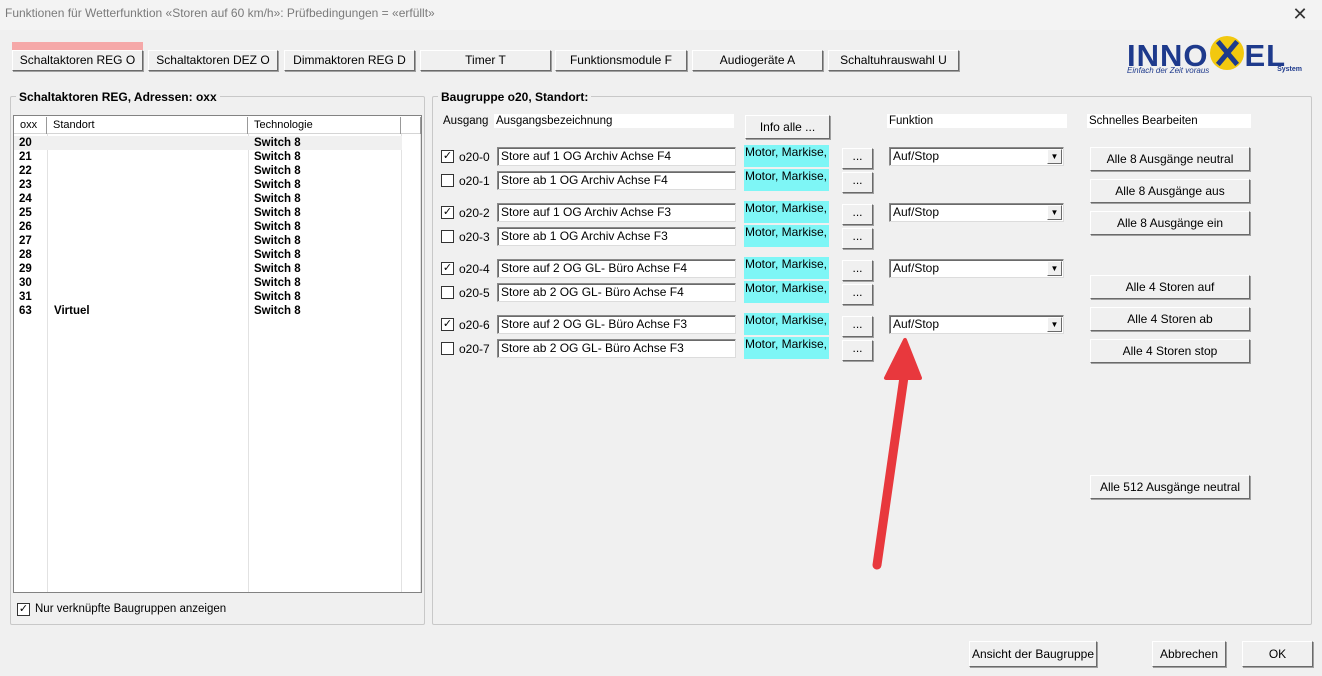  What do you see at coordinates (485, 60) in the screenshot?
I see `tab-timer: Timer T` at bounding box center [485, 60].